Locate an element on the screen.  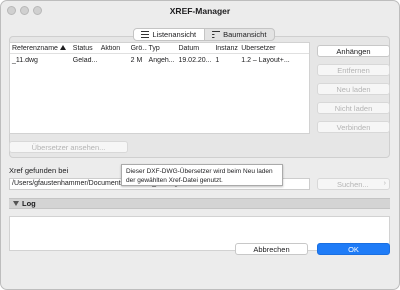
bind-button: Verbinden is located at coordinates (353, 127).